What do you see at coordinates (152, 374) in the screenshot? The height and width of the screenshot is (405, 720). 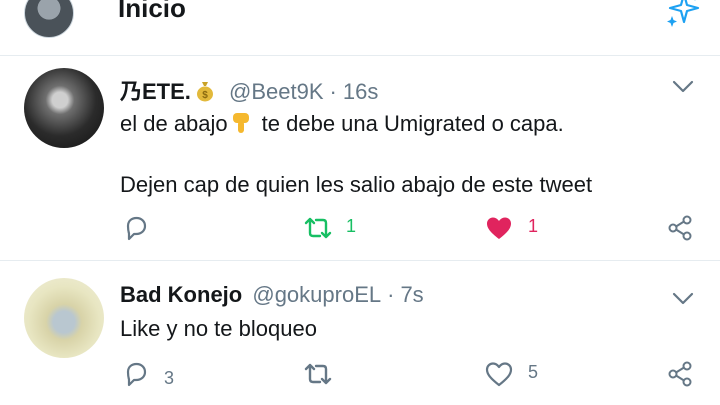 I see `reply-button: 3` at bounding box center [152, 374].